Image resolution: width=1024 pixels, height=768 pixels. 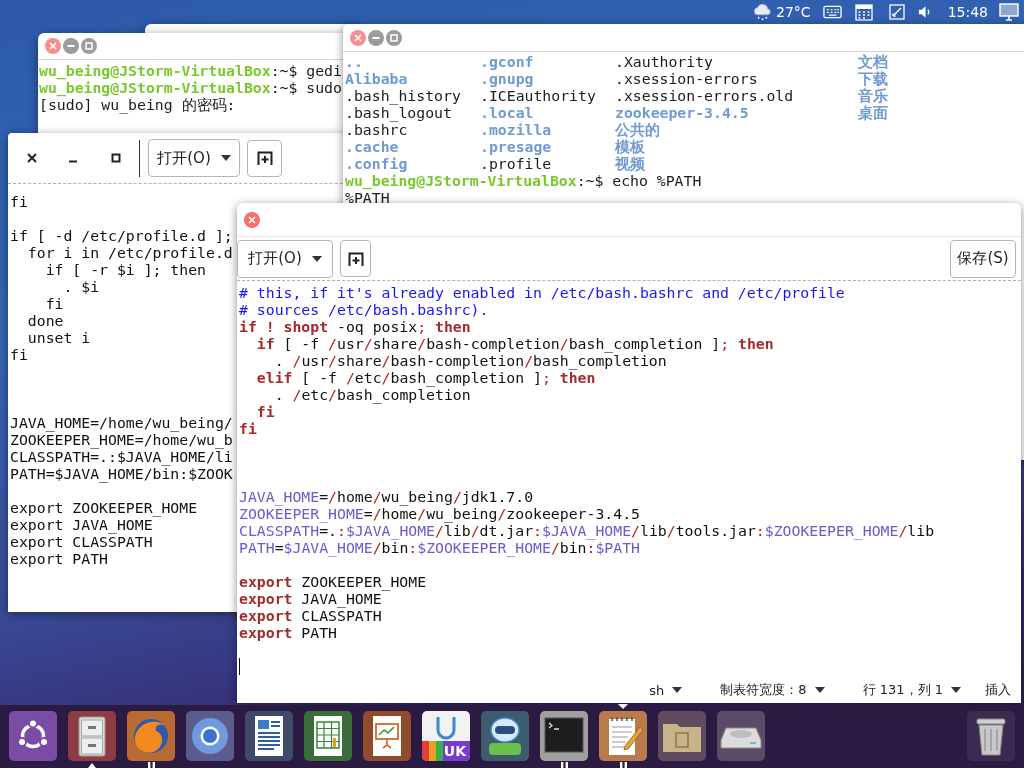 What do you see at coordinates (121, 456) in the screenshot?
I see `code-line: CLASSPATH=.:$JAVA_HOME/li` at bounding box center [121, 456].